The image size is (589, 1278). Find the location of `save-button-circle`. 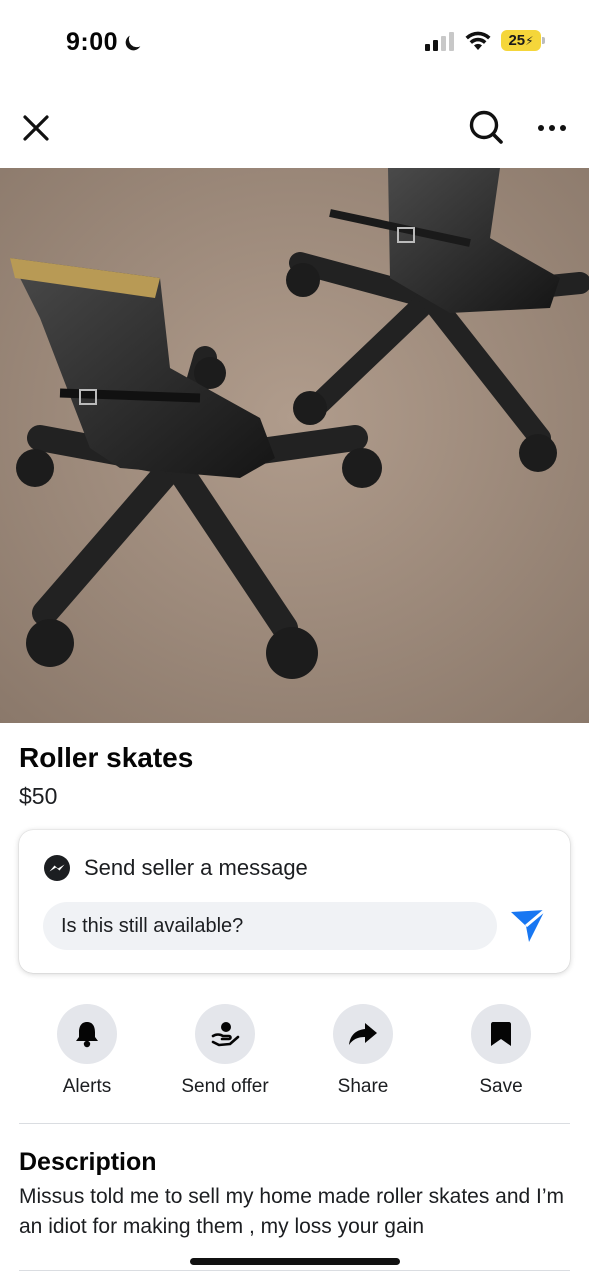

save-button-circle is located at coordinates (501, 1034).